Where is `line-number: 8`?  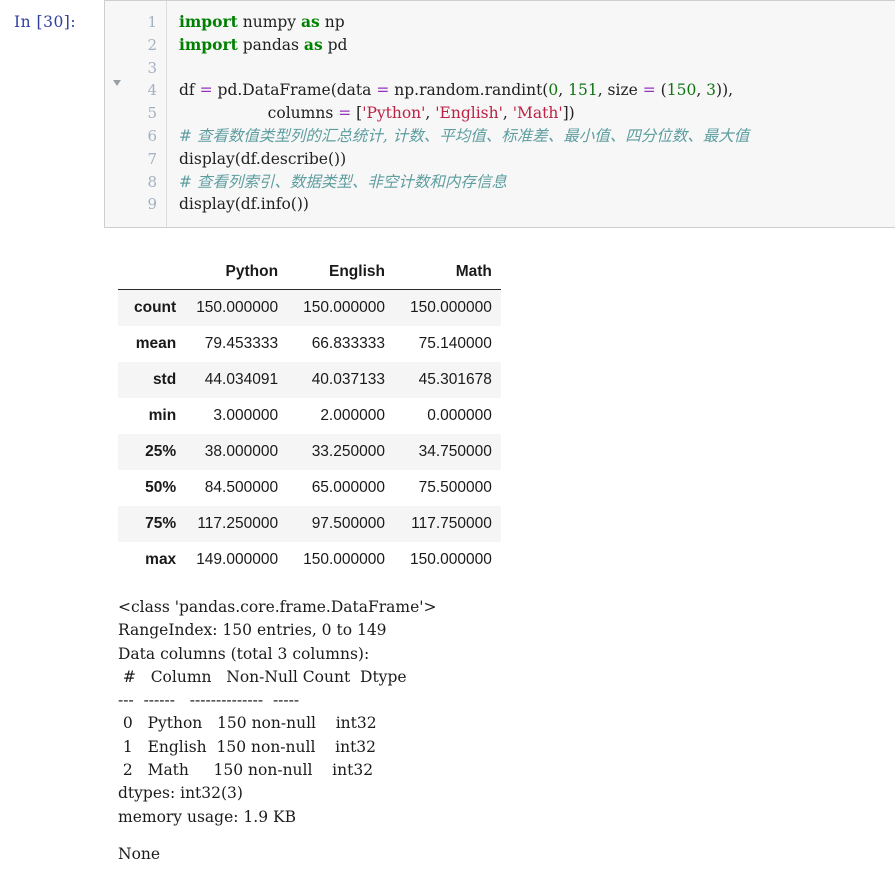 line-number: 8 is located at coordinates (152, 181).